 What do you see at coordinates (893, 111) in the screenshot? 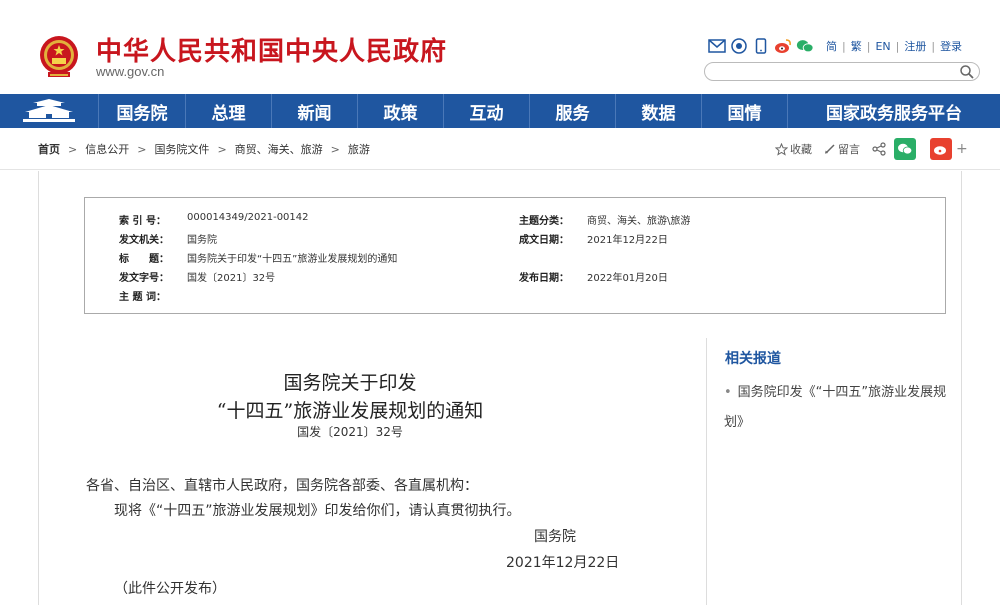
I see `nav-item-service-platform: 国家政务服务平台` at bounding box center [893, 111].